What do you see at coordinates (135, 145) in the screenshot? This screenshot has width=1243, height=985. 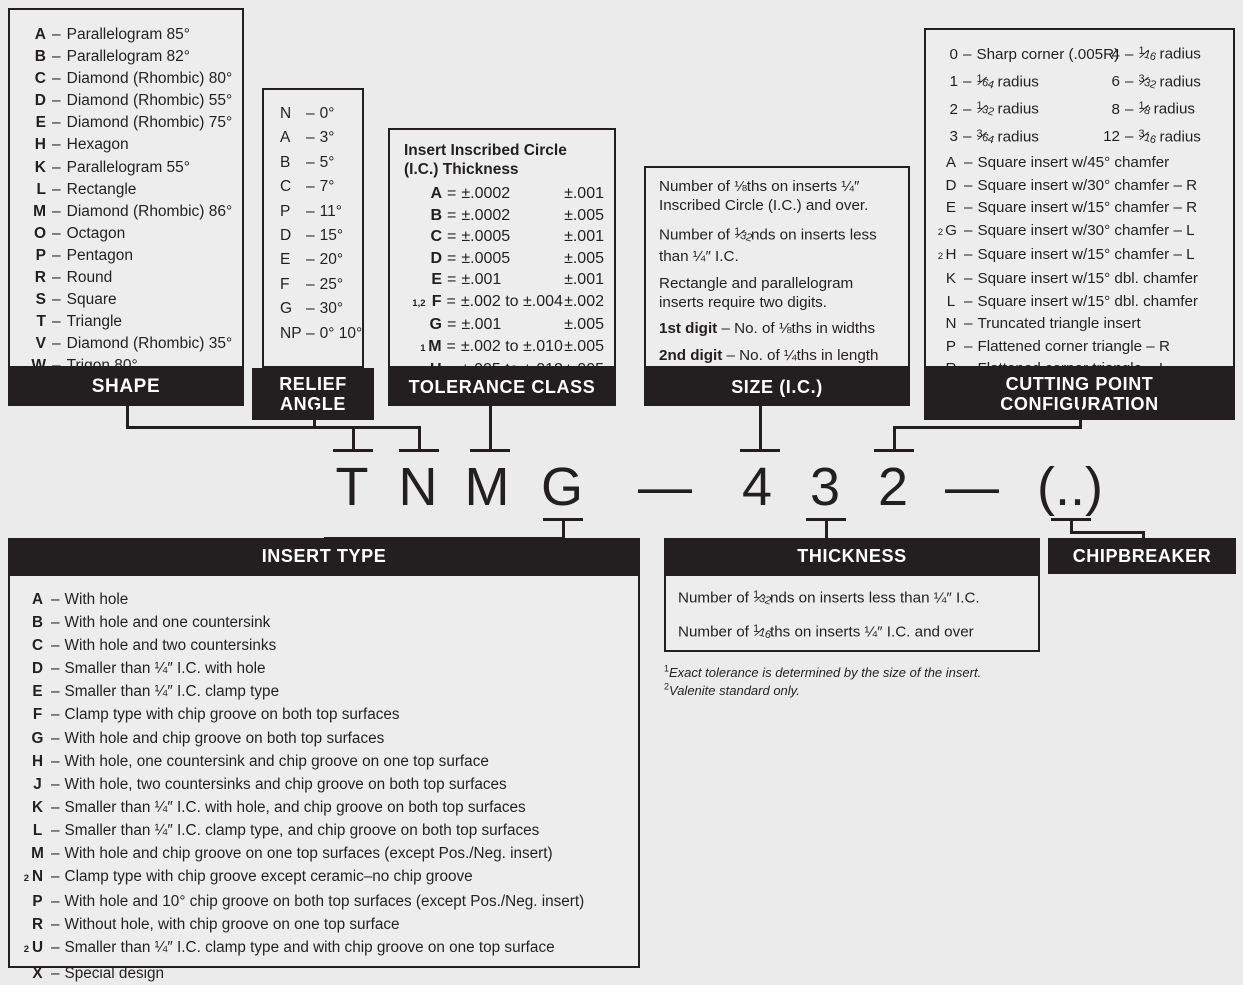 I see `list-item: H – Hexagon` at bounding box center [135, 145].